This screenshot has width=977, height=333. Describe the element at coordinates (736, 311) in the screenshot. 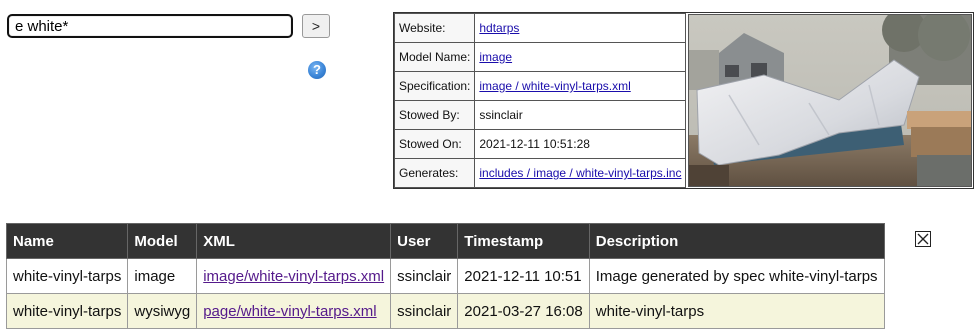

I see `cell-description: white-vinyl-tarps` at that location.